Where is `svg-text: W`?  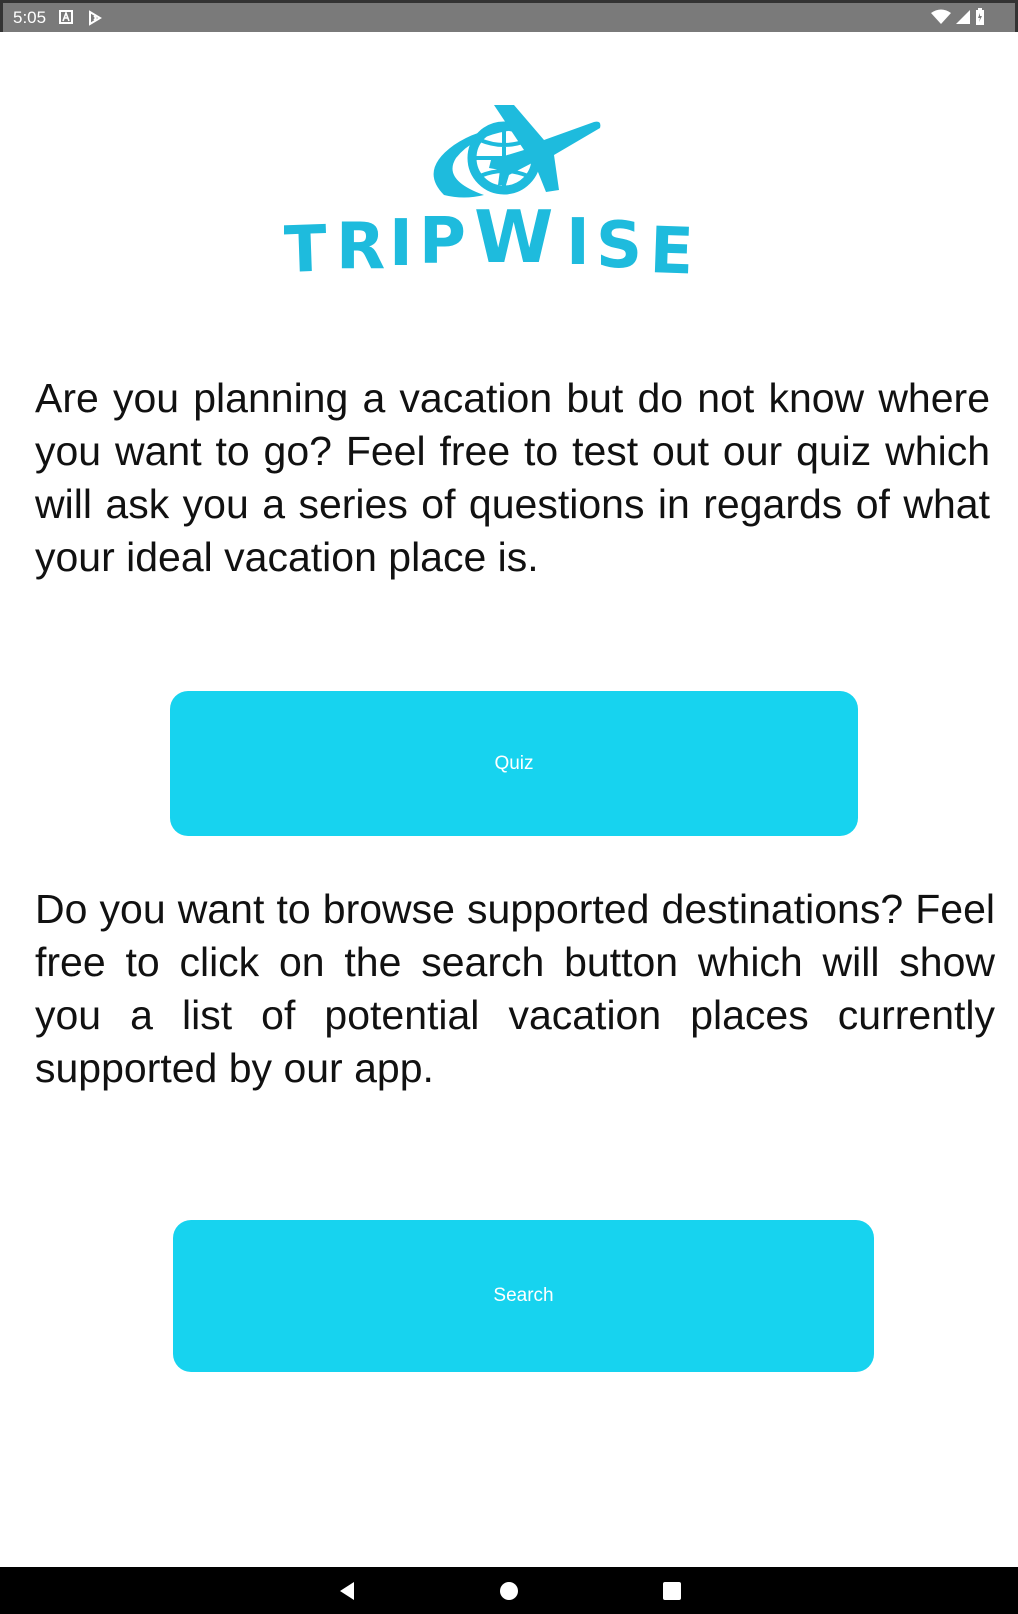 svg-text: W is located at coordinates (513, 237).